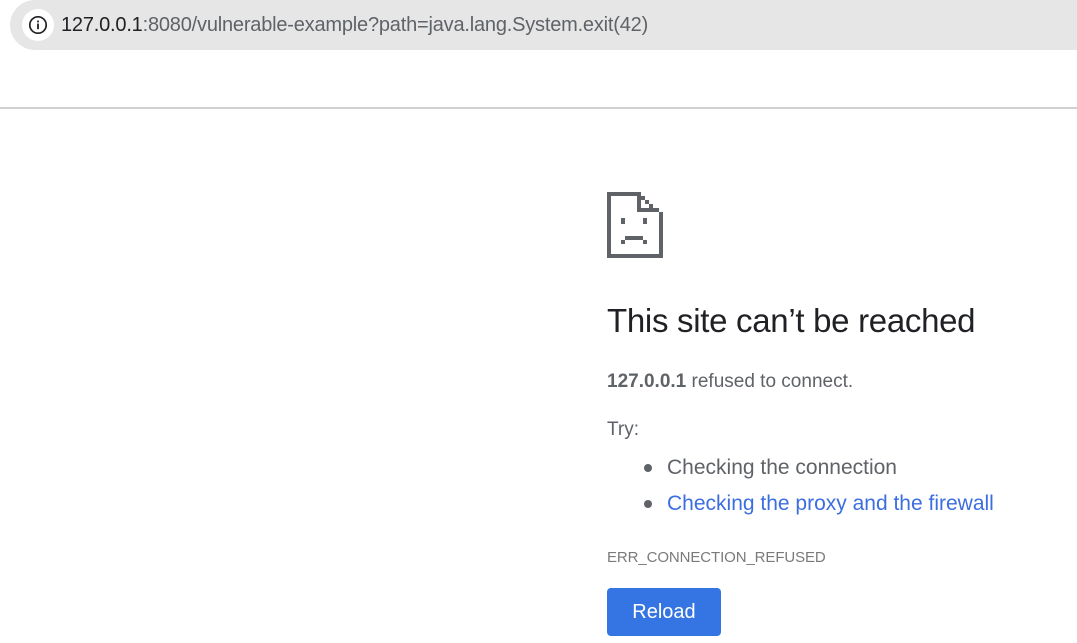 This screenshot has width=1077, height=643. I want to click on error-host: 127.0.0.1, so click(647, 381).